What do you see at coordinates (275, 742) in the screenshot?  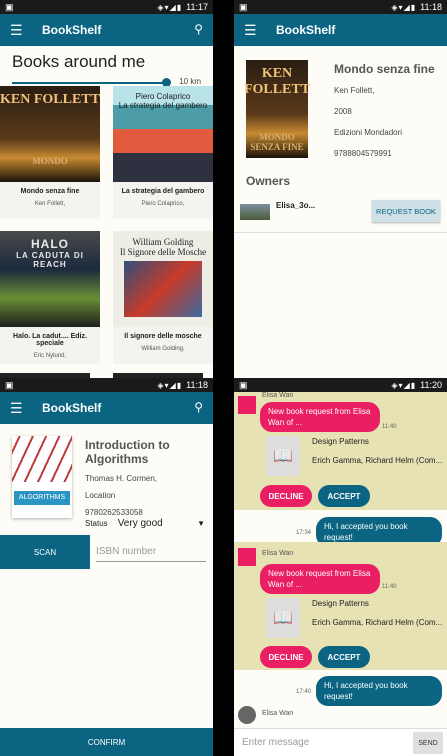 I see `message-input: Enter message` at bounding box center [275, 742].